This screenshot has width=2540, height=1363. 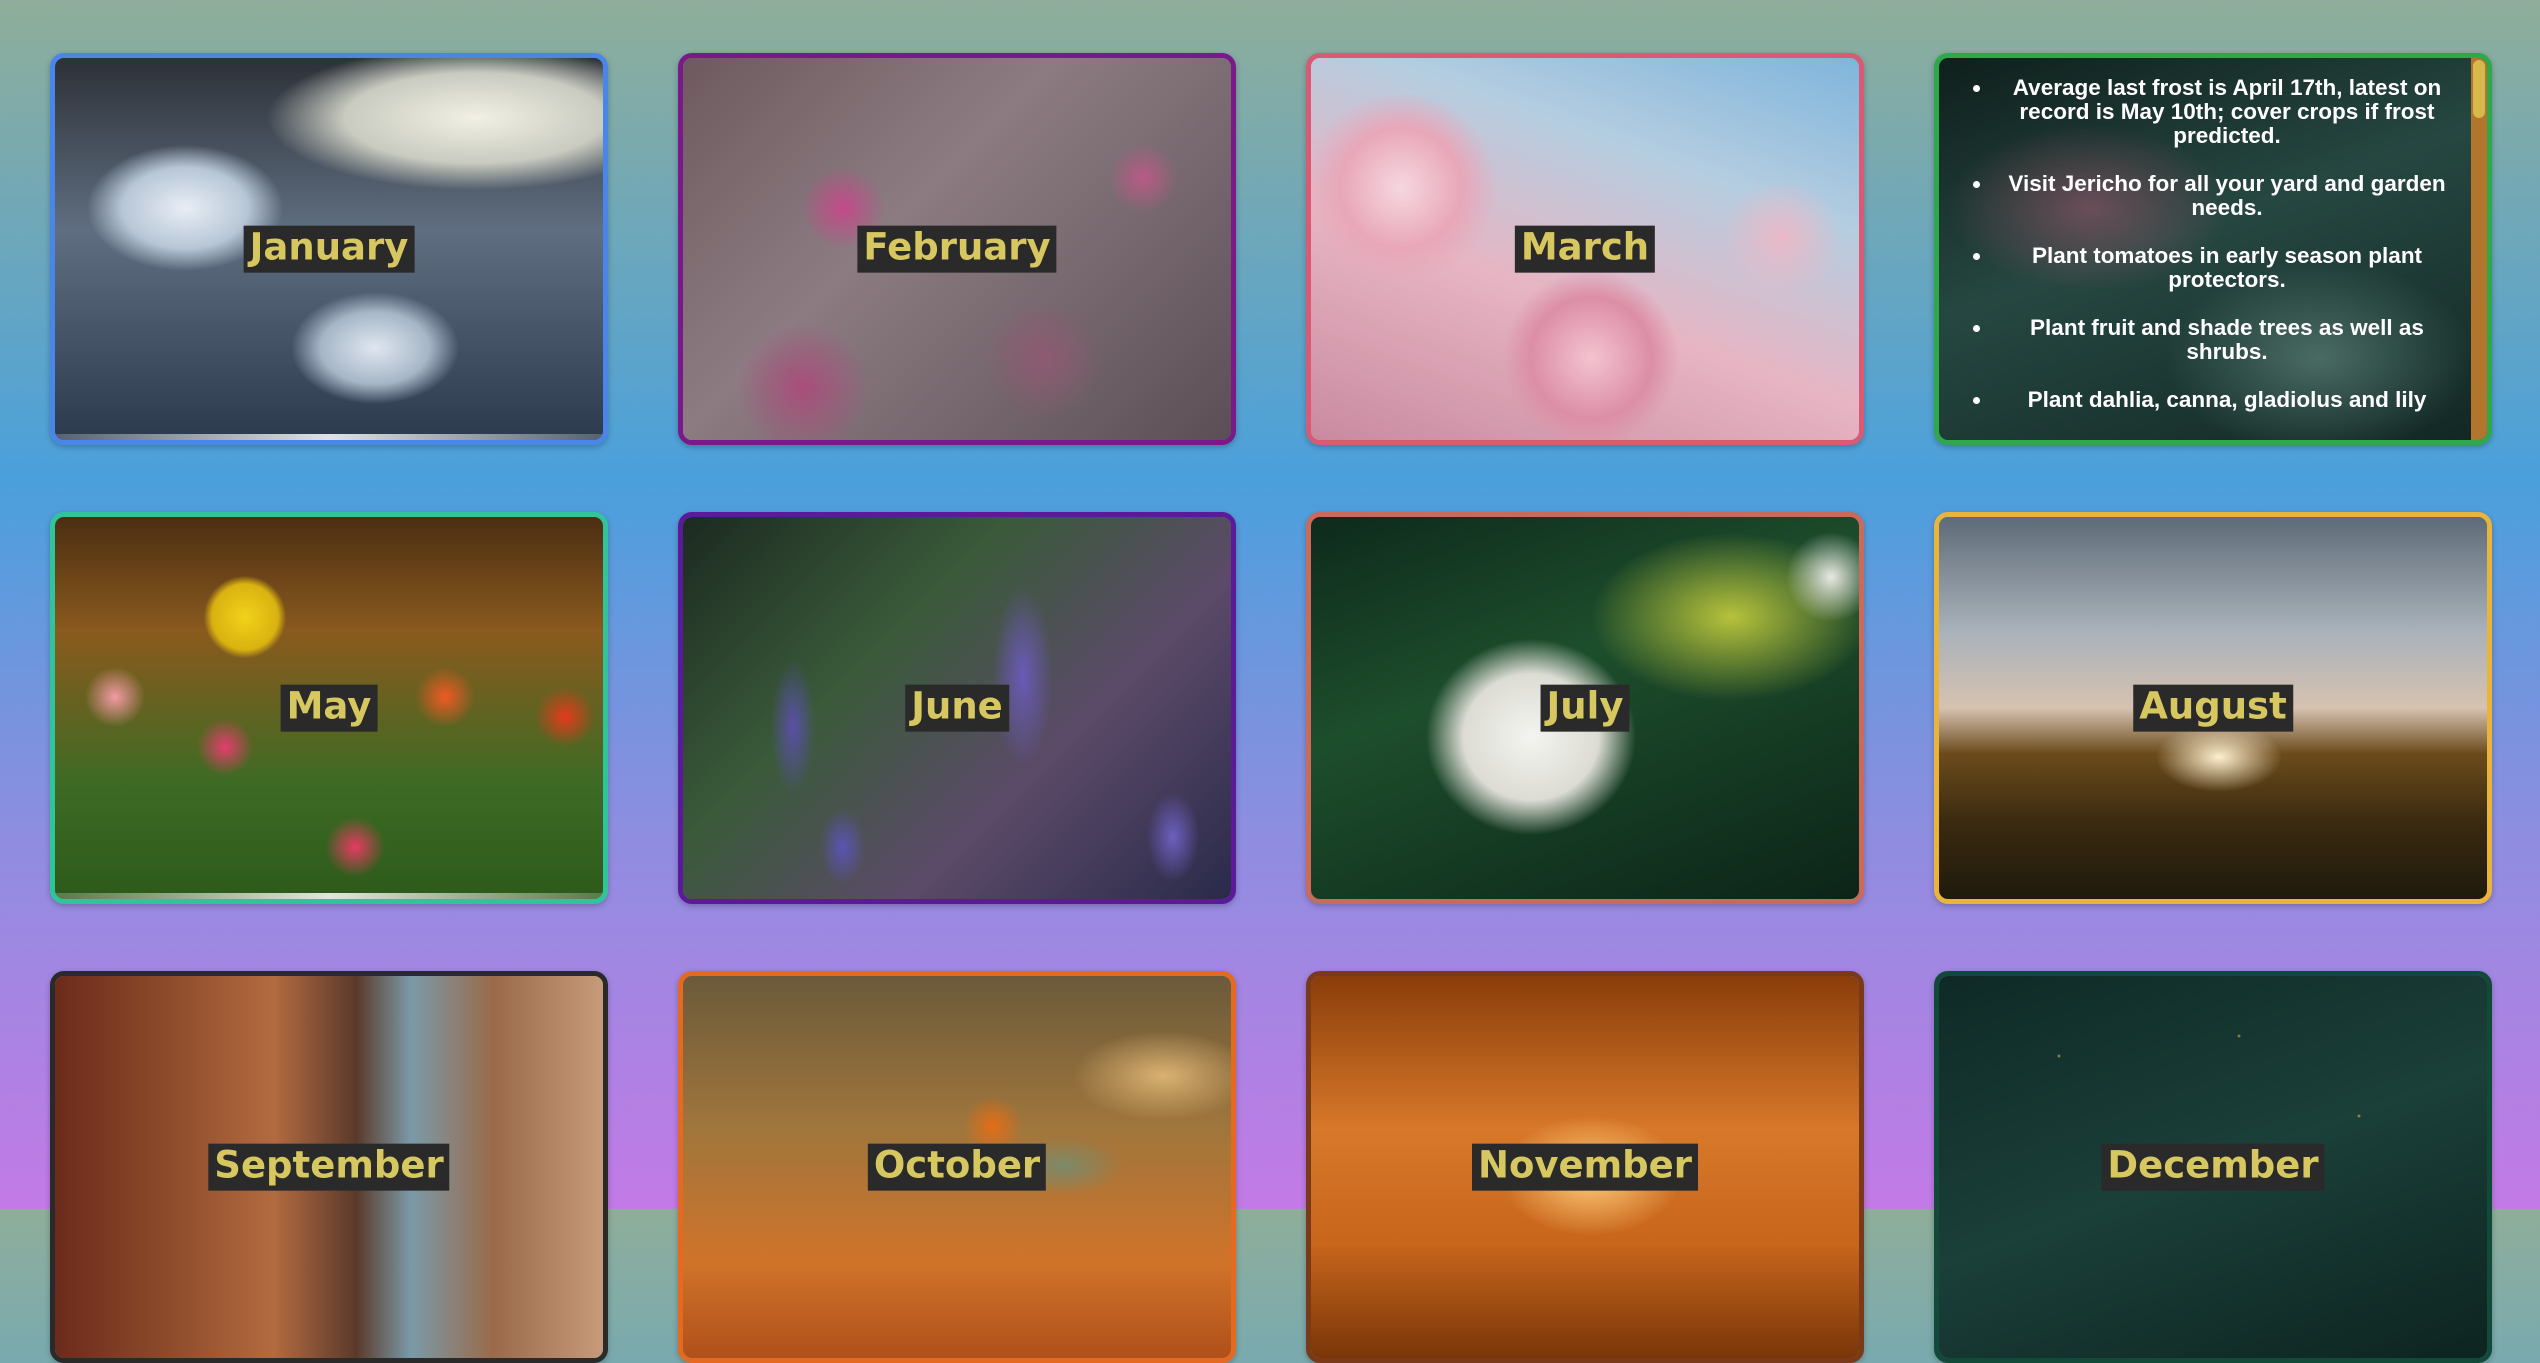 I want to click on card-august: August, so click(x=2213, y=708).